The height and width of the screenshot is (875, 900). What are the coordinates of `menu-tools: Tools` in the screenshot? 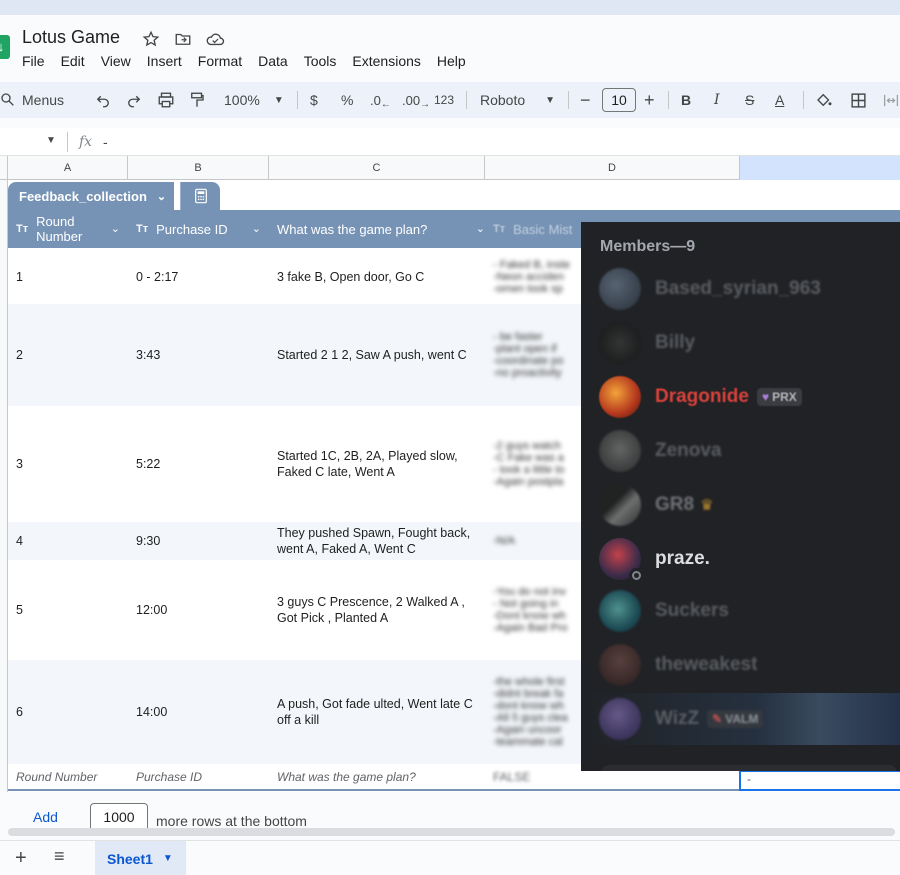 It's located at (324, 61).